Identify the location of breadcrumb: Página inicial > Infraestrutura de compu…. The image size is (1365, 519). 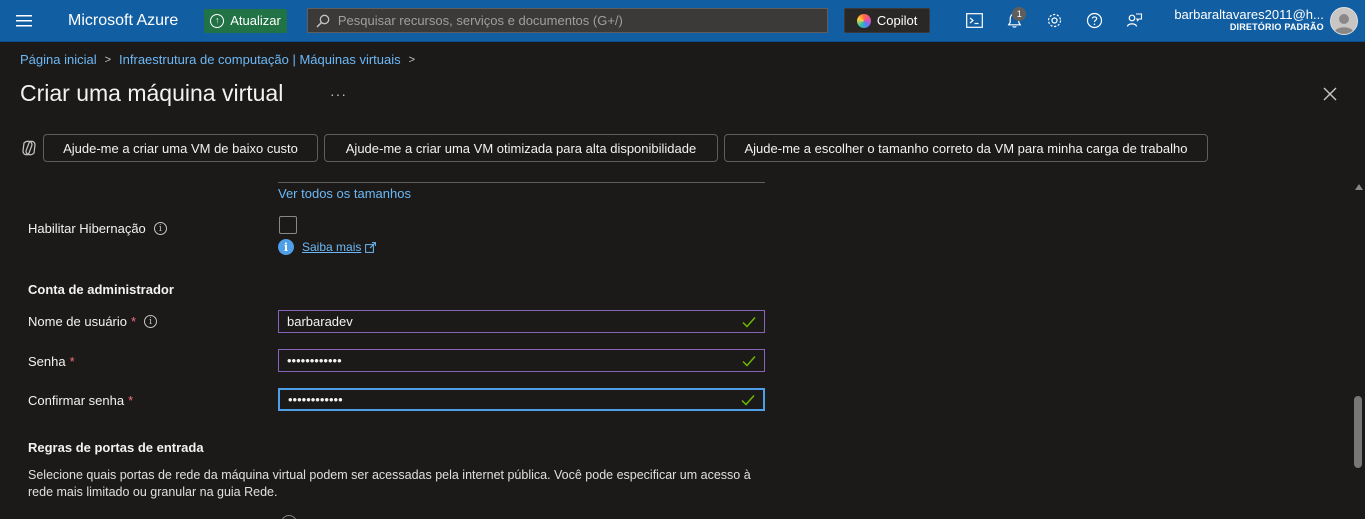
(221, 59).